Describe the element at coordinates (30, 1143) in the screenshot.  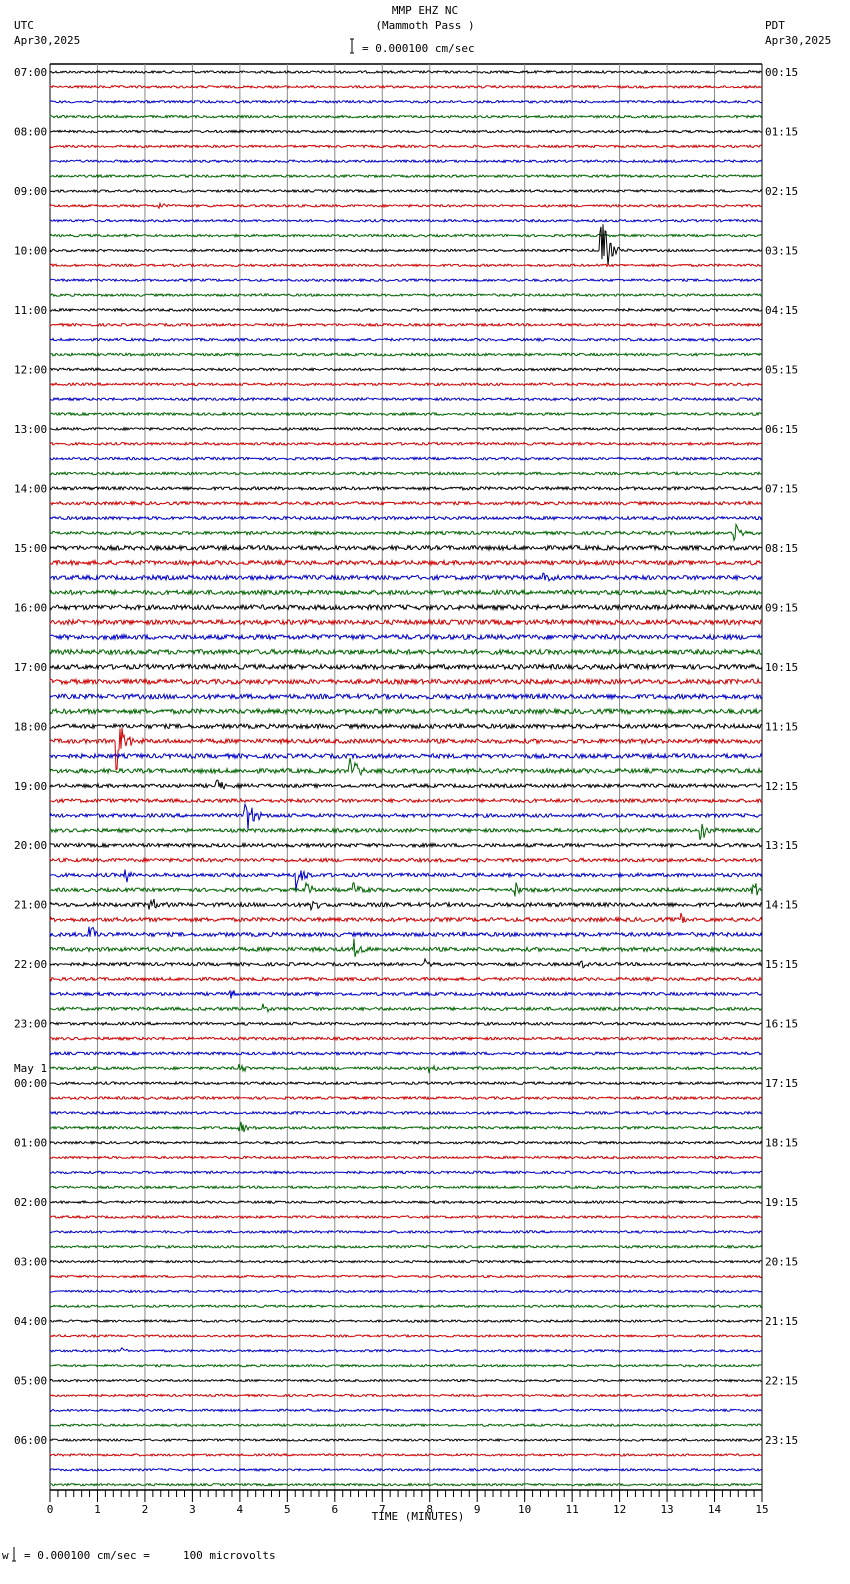
I see `utc-hour-label: 01:00` at that location.